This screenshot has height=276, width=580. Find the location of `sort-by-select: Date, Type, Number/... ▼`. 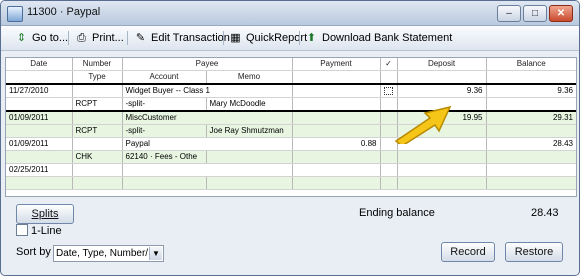

sort-by-select: Date, Type, Number/... ▼ is located at coordinates (108, 253).